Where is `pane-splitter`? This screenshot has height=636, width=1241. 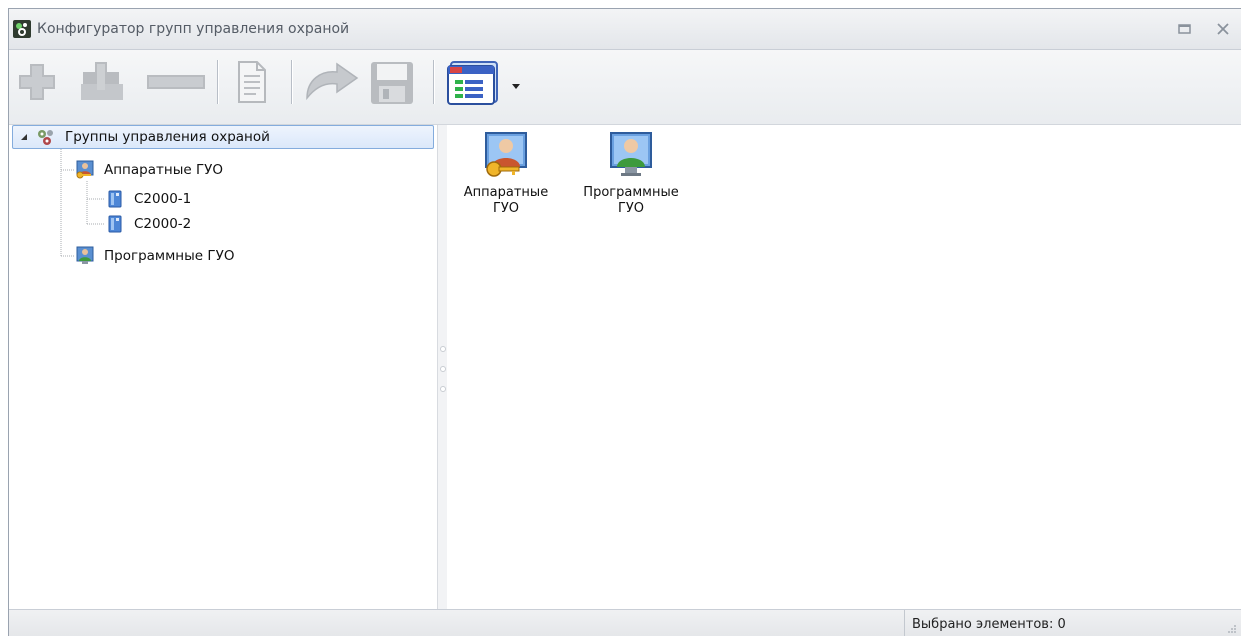 pane-splitter is located at coordinates (442, 367).